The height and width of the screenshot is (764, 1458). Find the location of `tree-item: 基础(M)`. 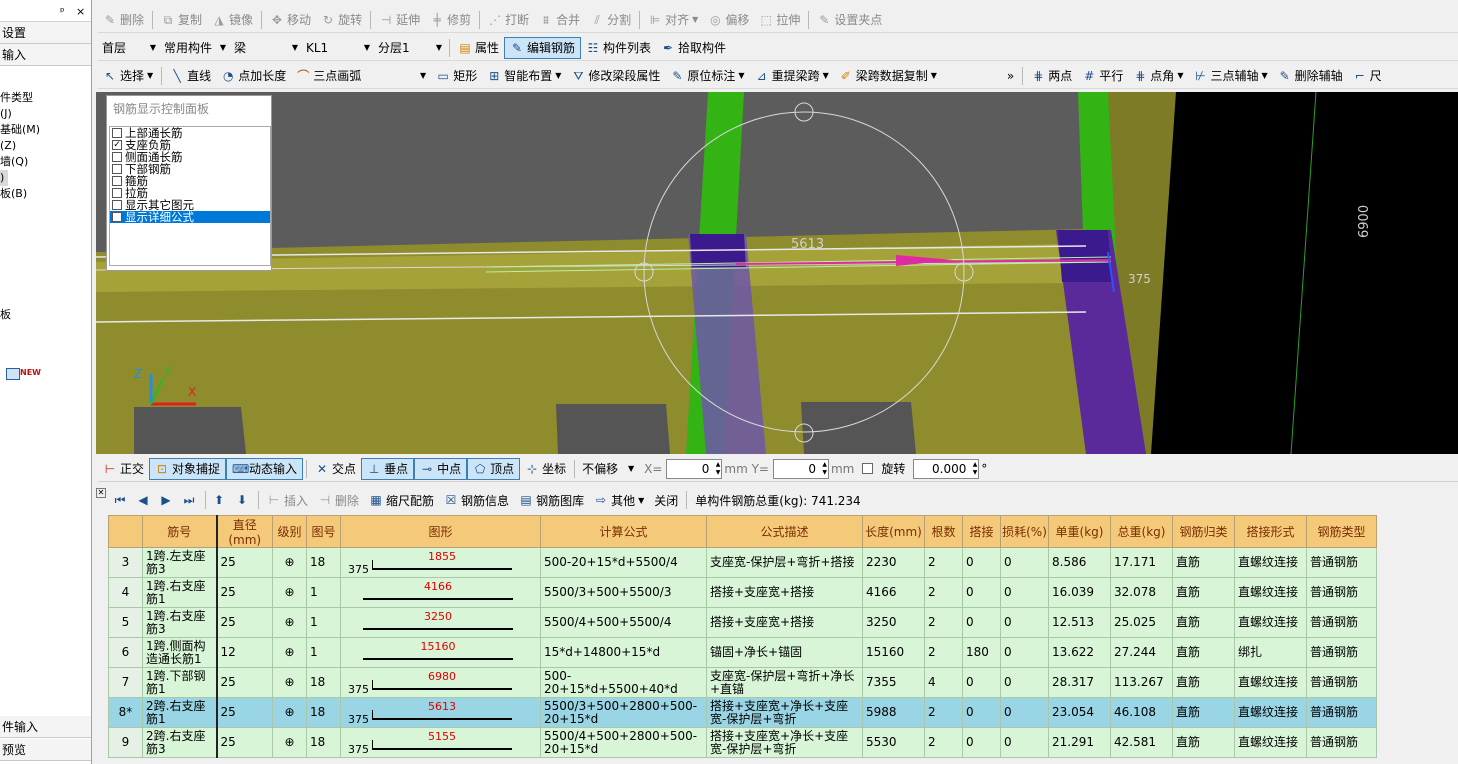

tree-item: 基础(M) is located at coordinates (45, 130).